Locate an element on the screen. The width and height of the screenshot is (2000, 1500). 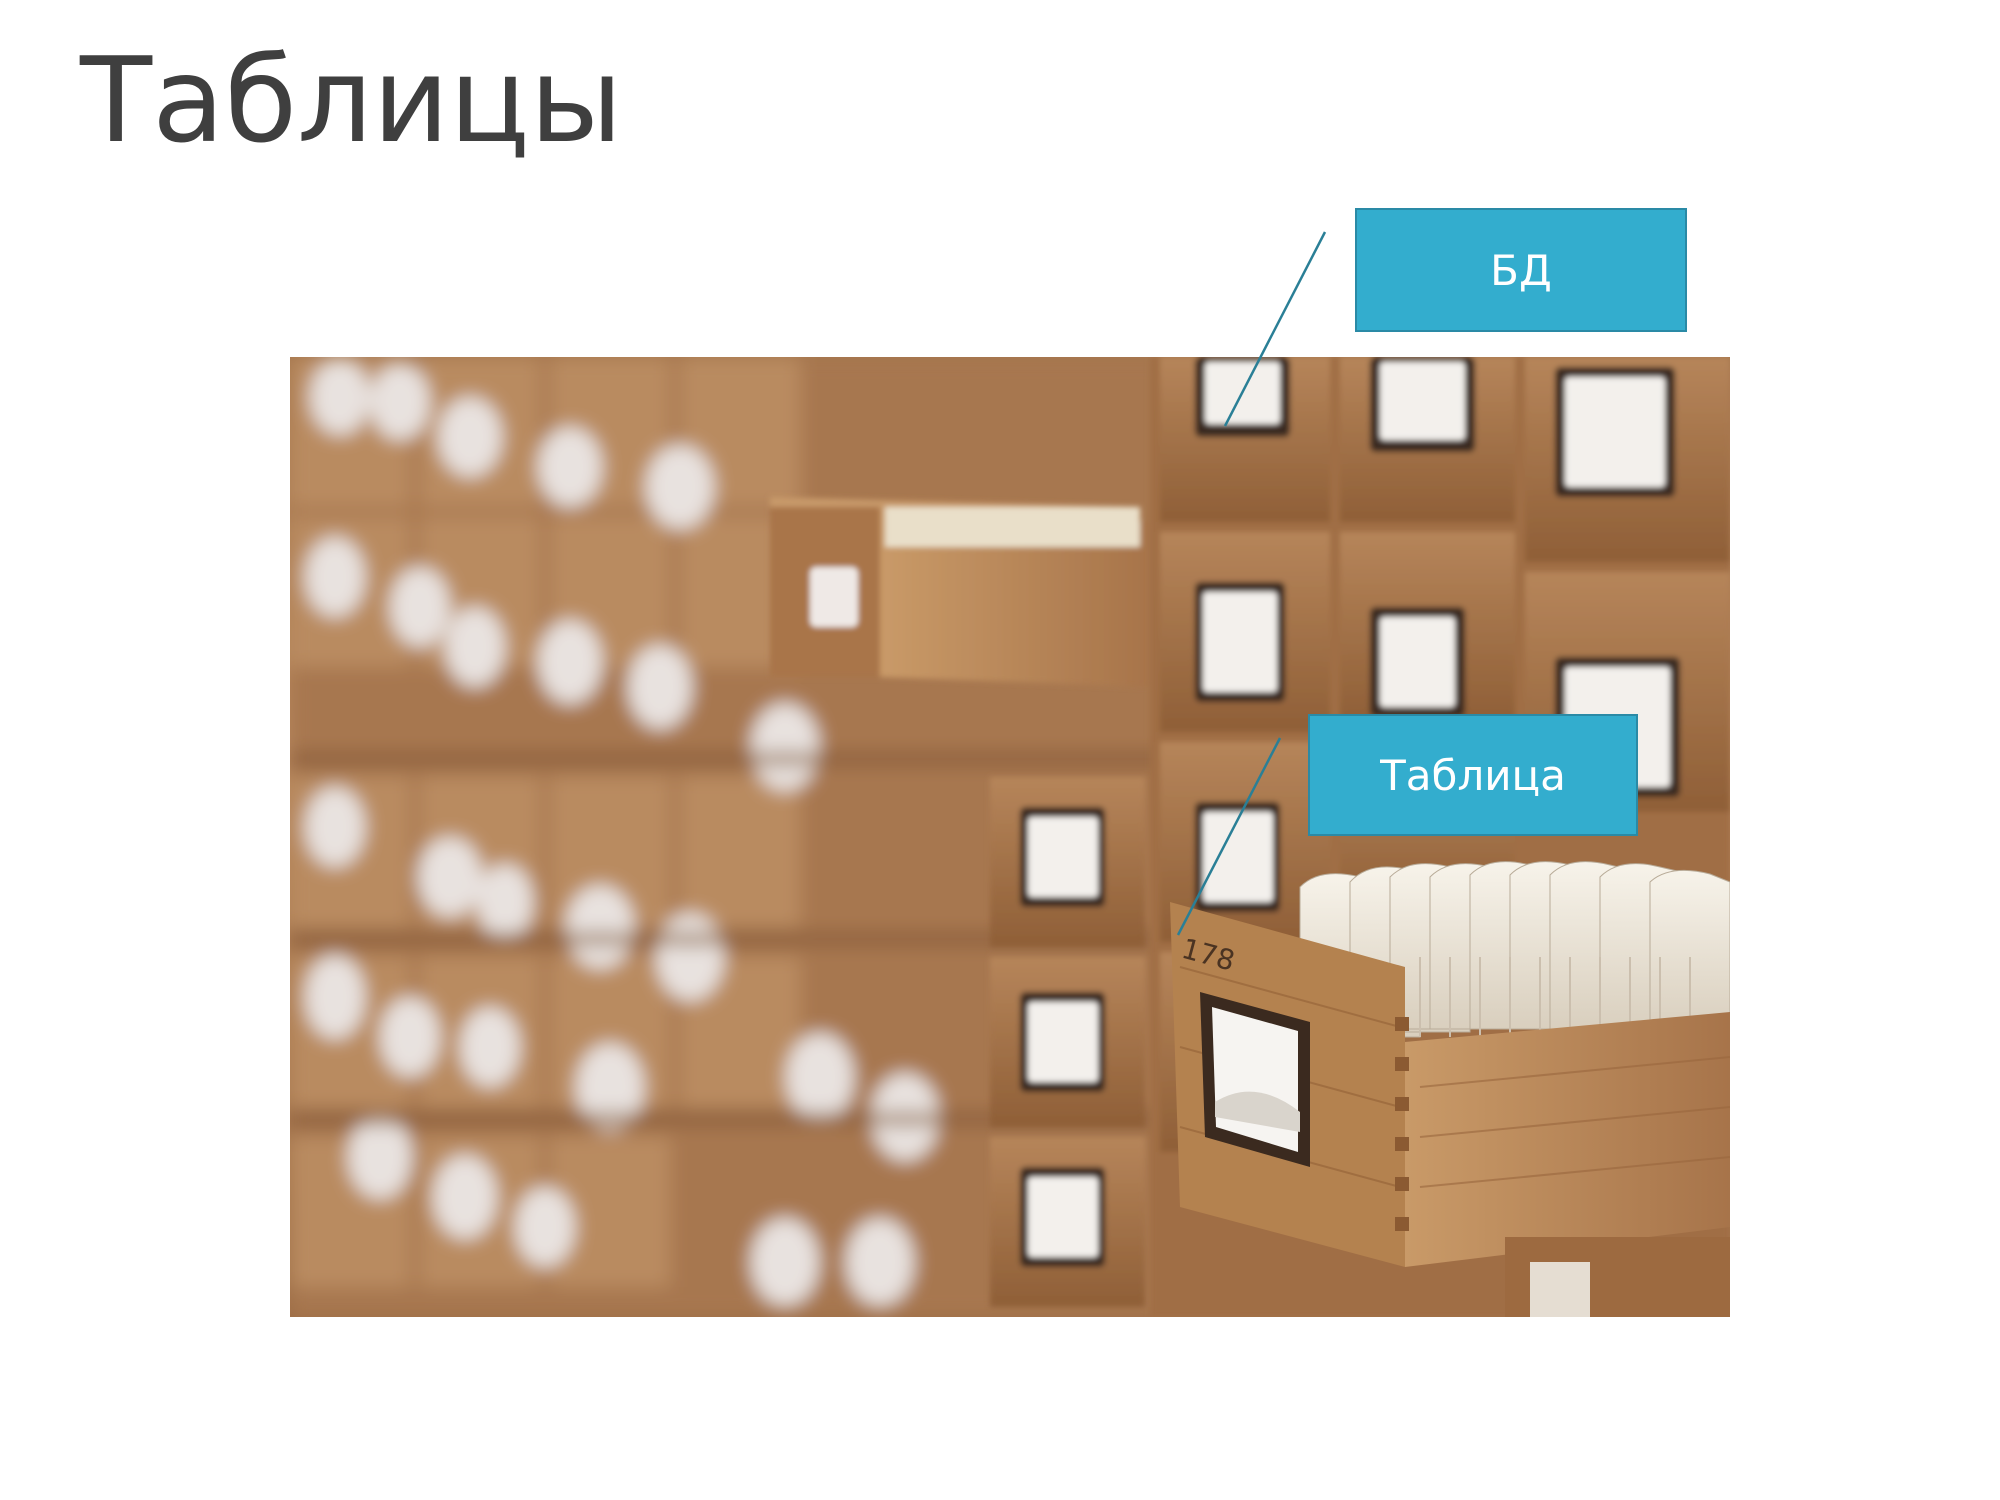
database-callout: БД is located at coordinates (1521, 270).